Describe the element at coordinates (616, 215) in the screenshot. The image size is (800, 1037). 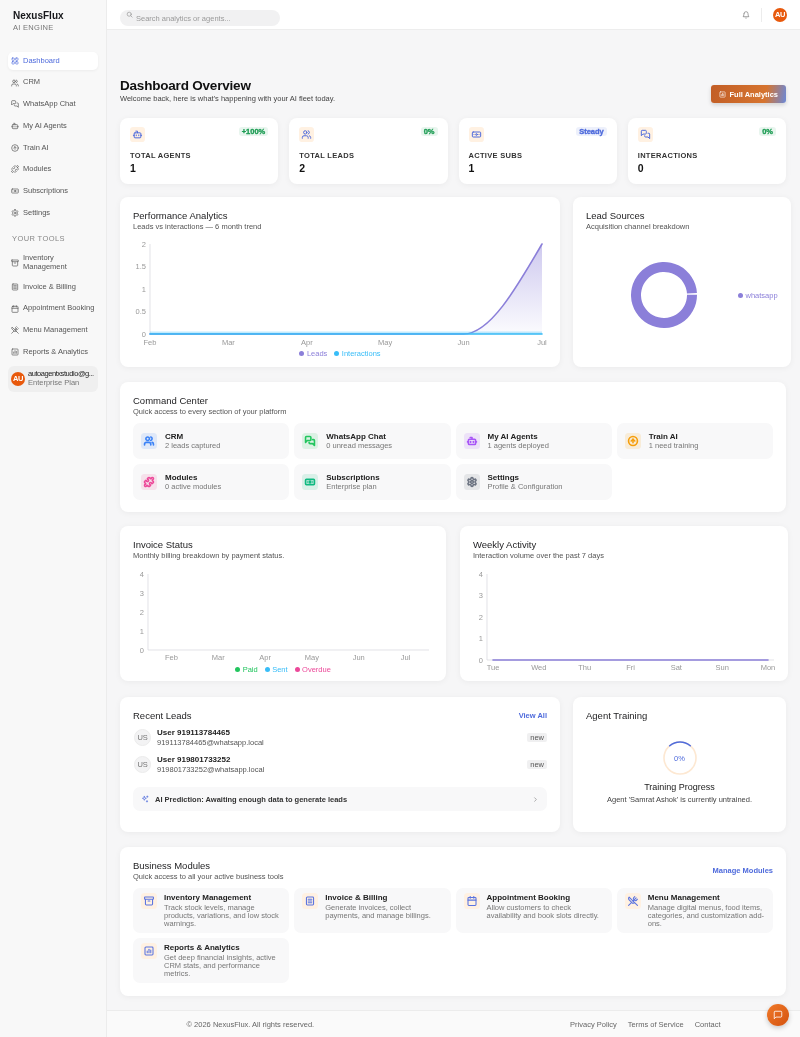
I see `card-title: Lead Sources` at that location.